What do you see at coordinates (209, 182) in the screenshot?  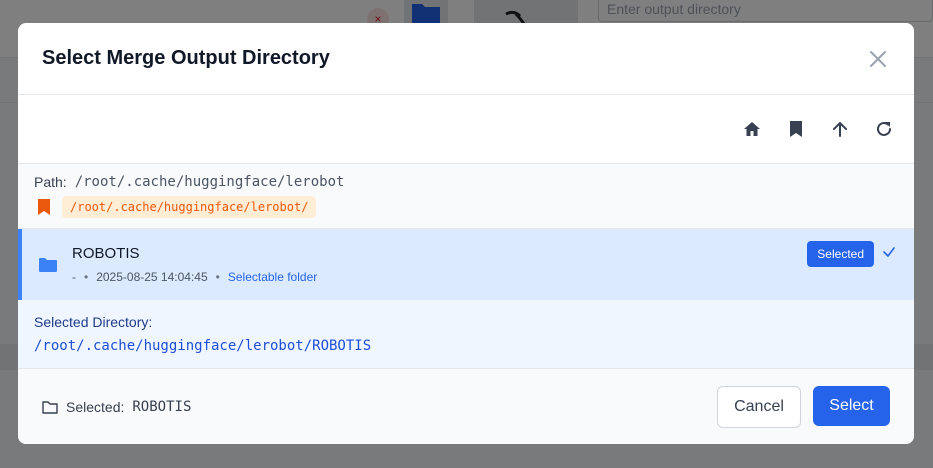 I see `path-value: /root/.cache/huggingface/lerobot` at bounding box center [209, 182].